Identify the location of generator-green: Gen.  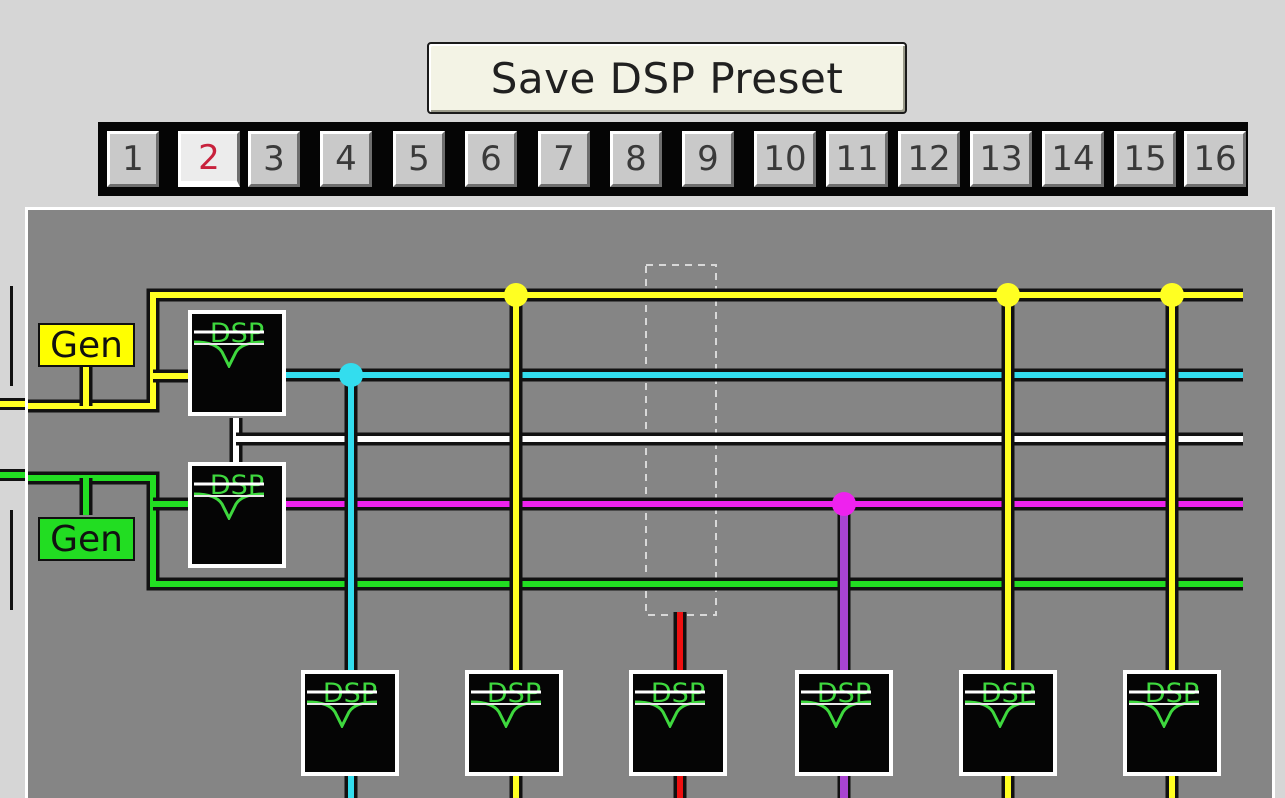
(86, 539).